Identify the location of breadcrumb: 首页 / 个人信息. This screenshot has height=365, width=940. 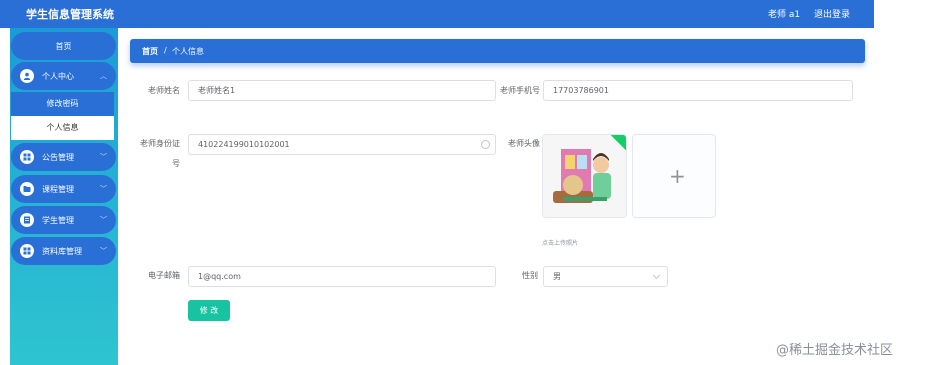
(497, 51).